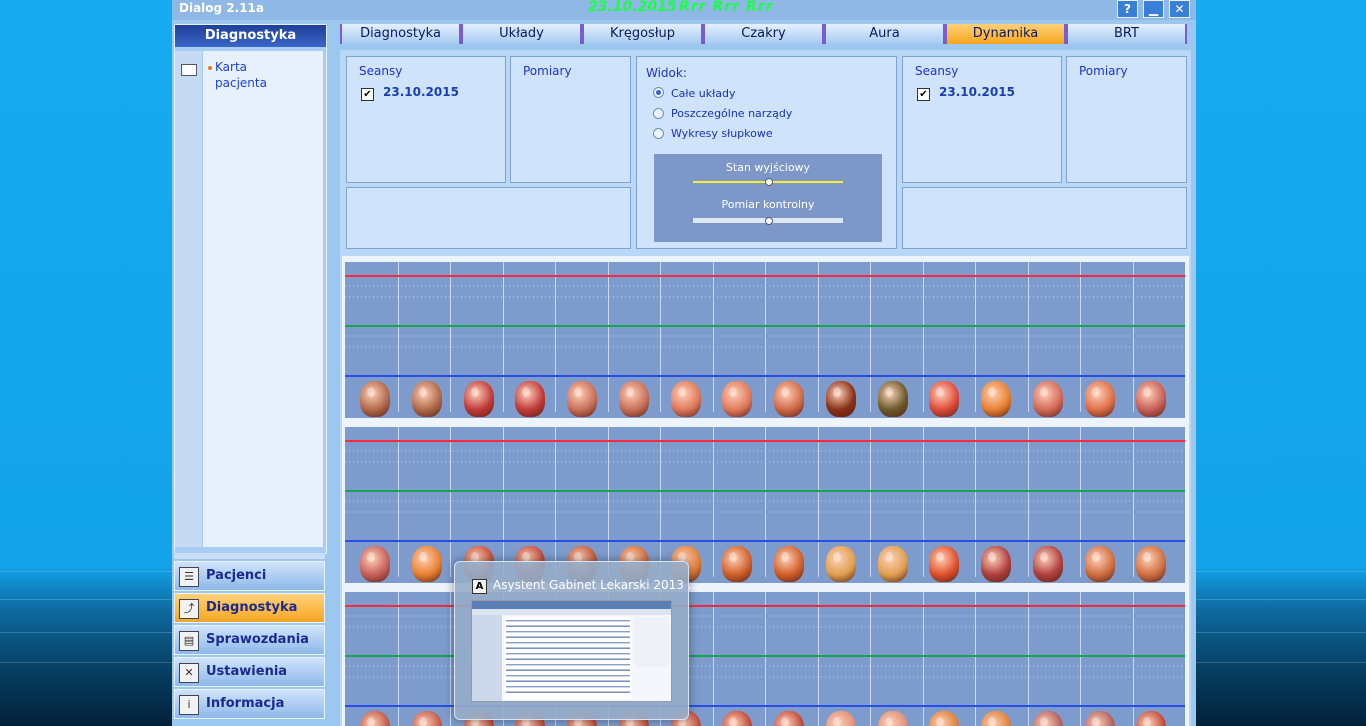  I want to click on close-button: ✕, so click(1179, 9).